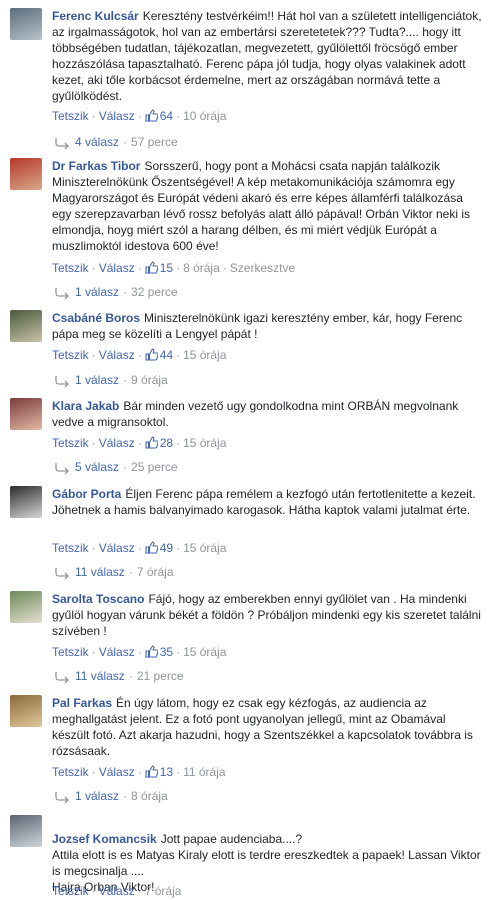  What do you see at coordinates (159, 443) in the screenshot?
I see `like-count-link: 28` at bounding box center [159, 443].